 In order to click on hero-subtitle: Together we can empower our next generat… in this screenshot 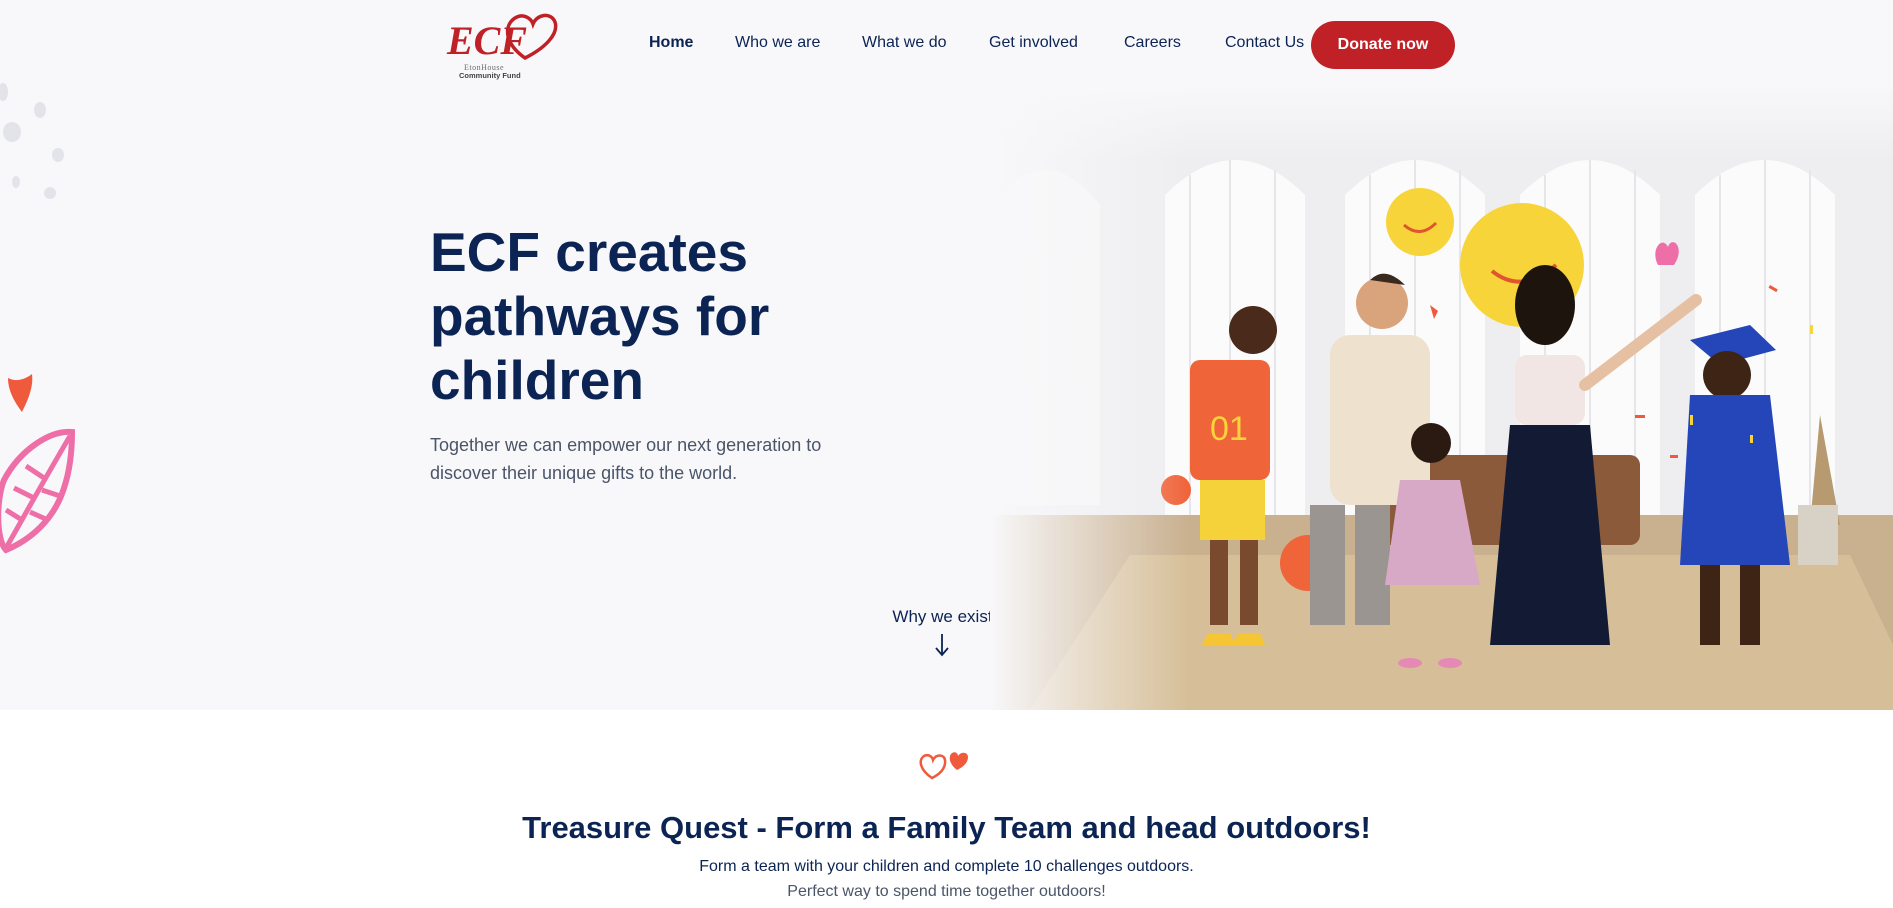, I will do `click(626, 459)`.